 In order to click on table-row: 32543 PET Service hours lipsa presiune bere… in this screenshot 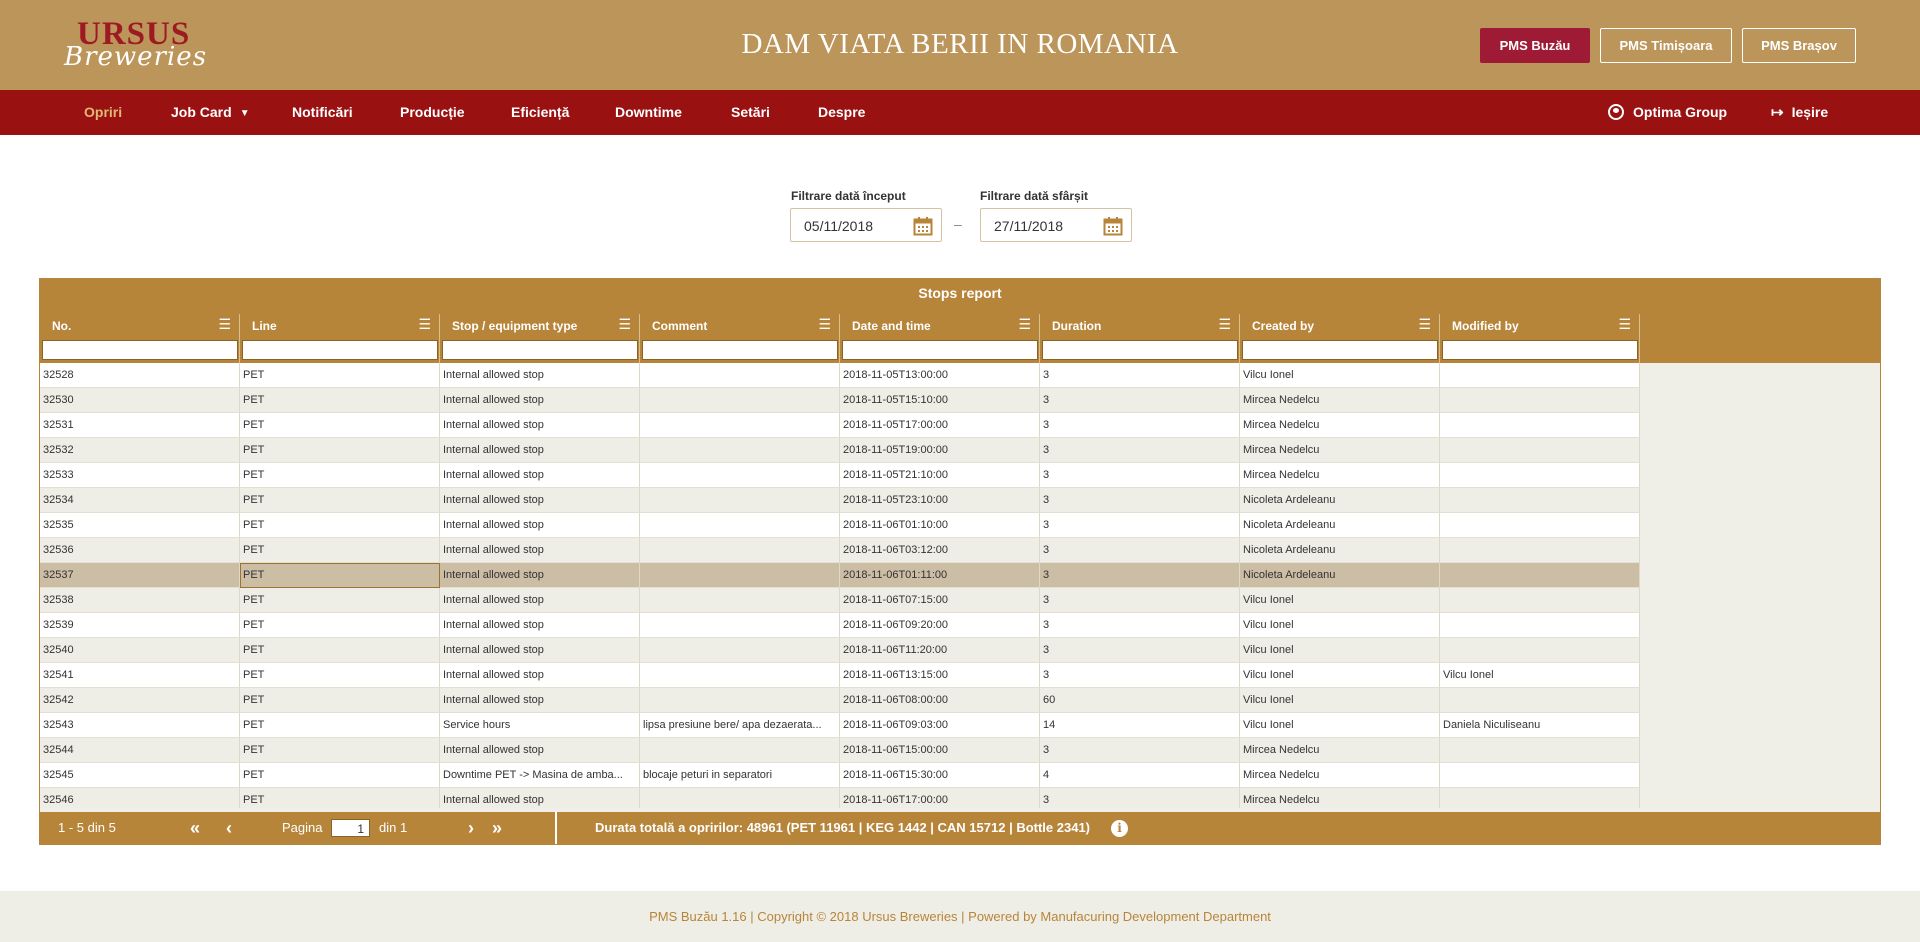, I will do `click(840, 725)`.